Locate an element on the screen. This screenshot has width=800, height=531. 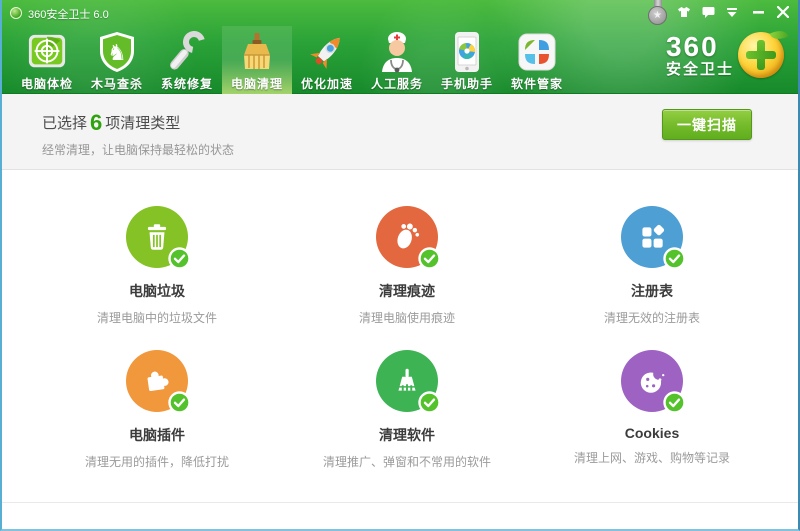
app-logo-icon is located at coordinates (16, 13).